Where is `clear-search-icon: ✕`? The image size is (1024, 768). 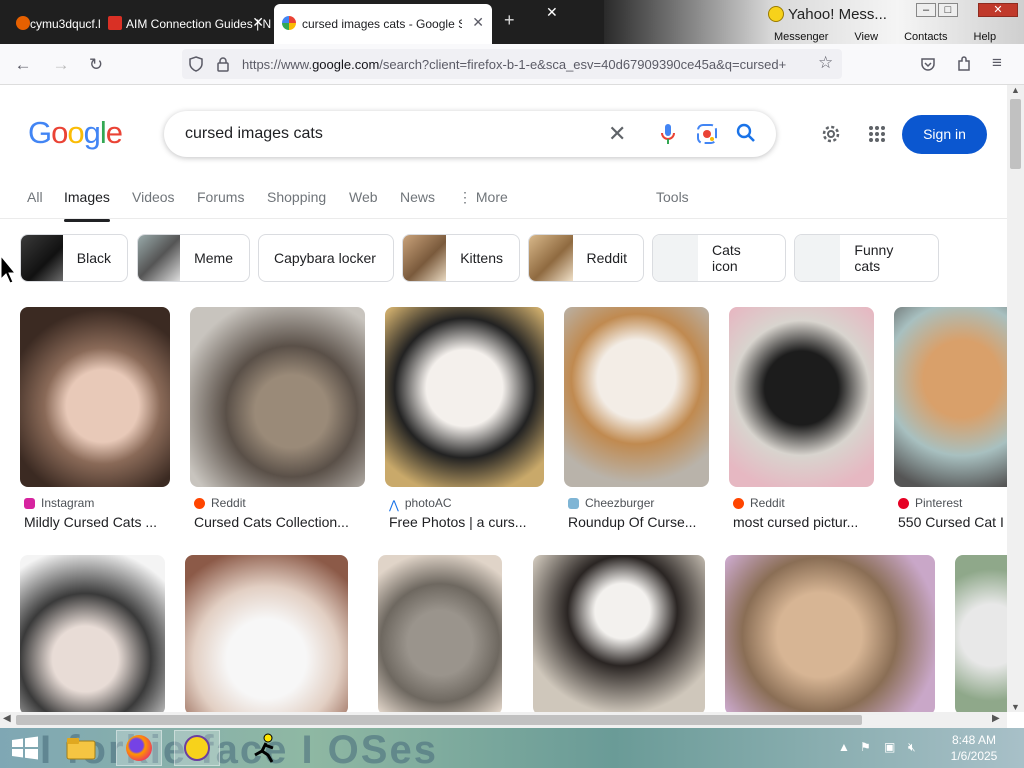 clear-search-icon: ✕ is located at coordinates (617, 134).